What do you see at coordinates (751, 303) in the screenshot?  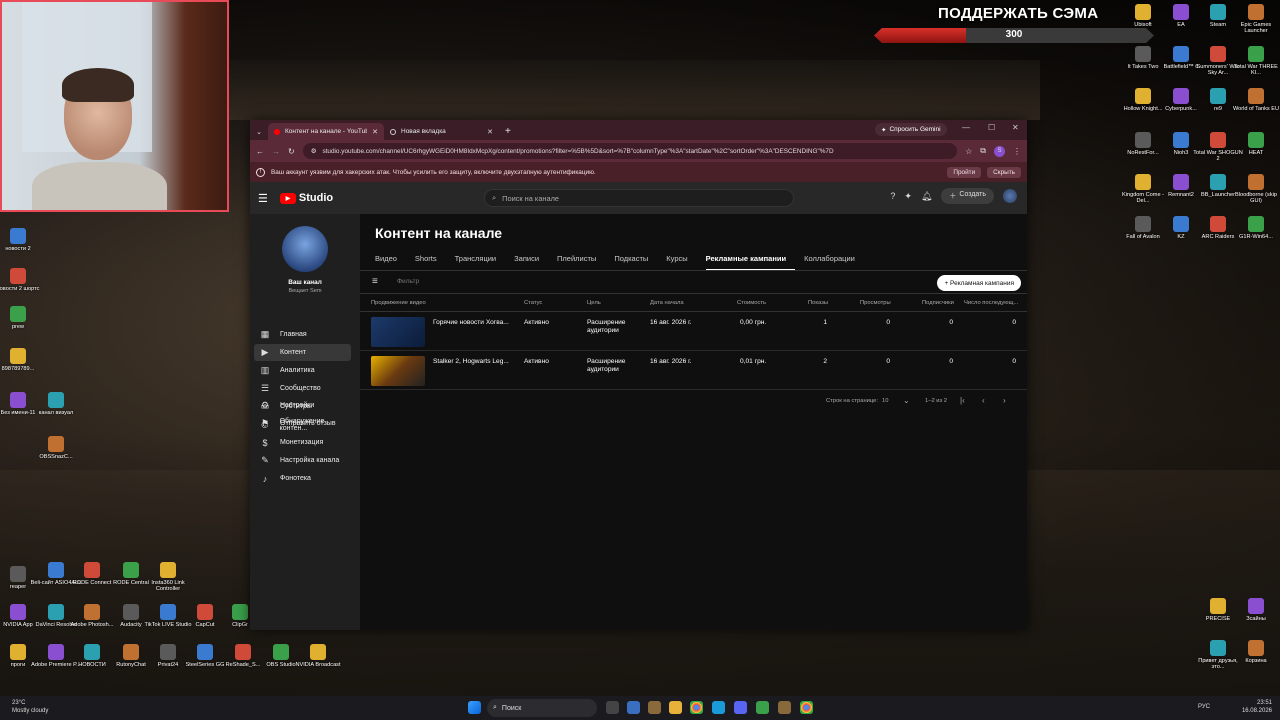 I see `column-header: Стоимость` at bounding box center [751, 303].